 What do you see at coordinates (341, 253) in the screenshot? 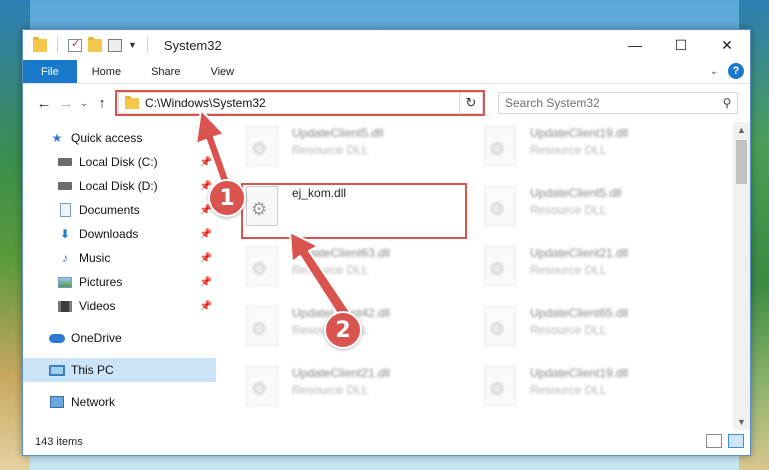
I see `file-name: UpdateClient63.dll` at bounding box center [341, 253].